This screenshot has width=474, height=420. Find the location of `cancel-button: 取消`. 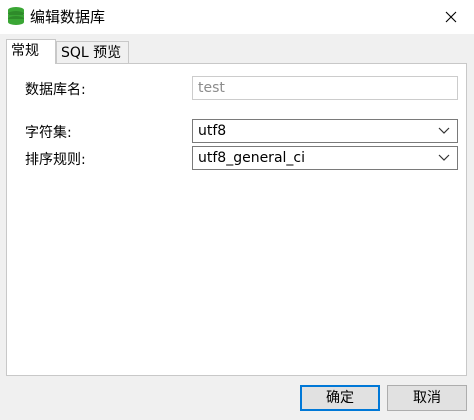

cancel-button: 取消 is located at coordinates (427, 398).